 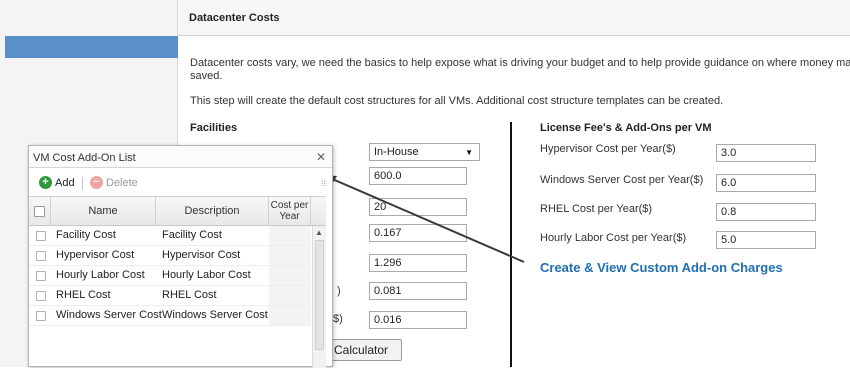 I want to click on row-name: Hypervisor Cost, so click(x=95, y=255).